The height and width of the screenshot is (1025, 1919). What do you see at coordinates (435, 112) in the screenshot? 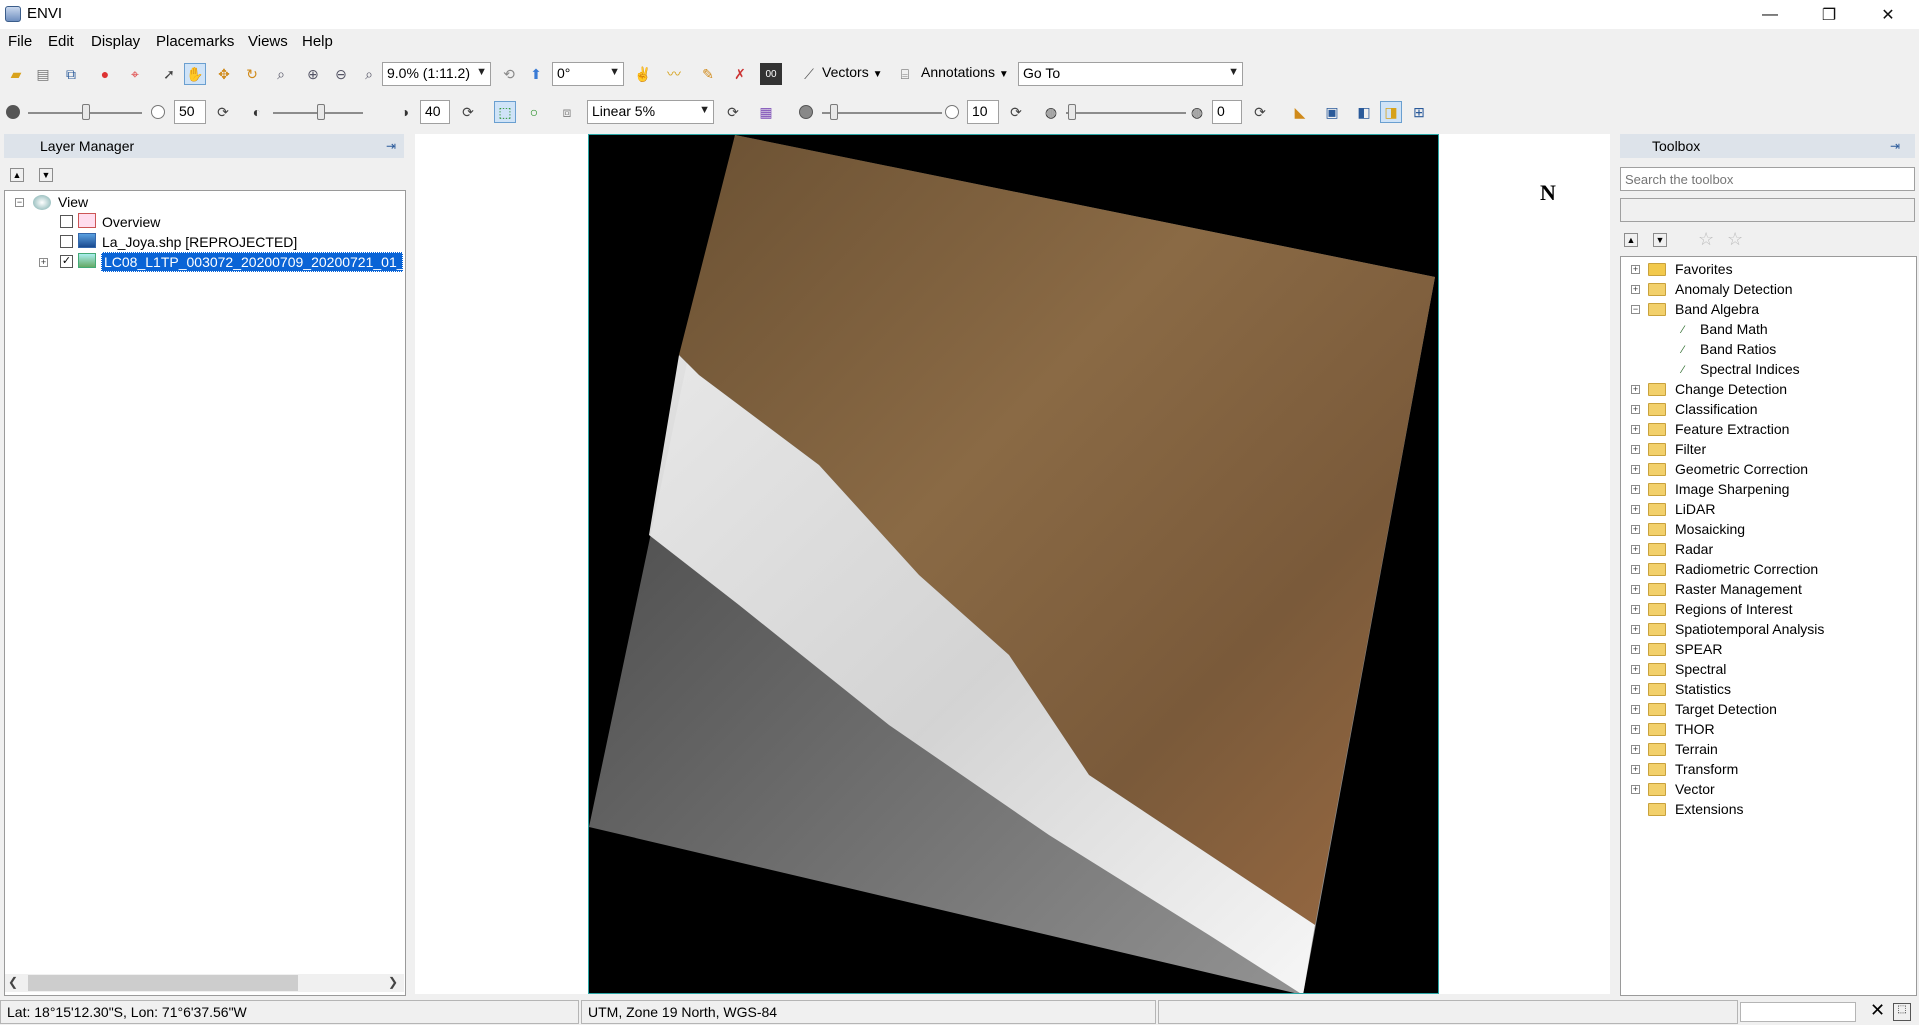
I see `contrast-input: 40` at bounding box center [435, 112].